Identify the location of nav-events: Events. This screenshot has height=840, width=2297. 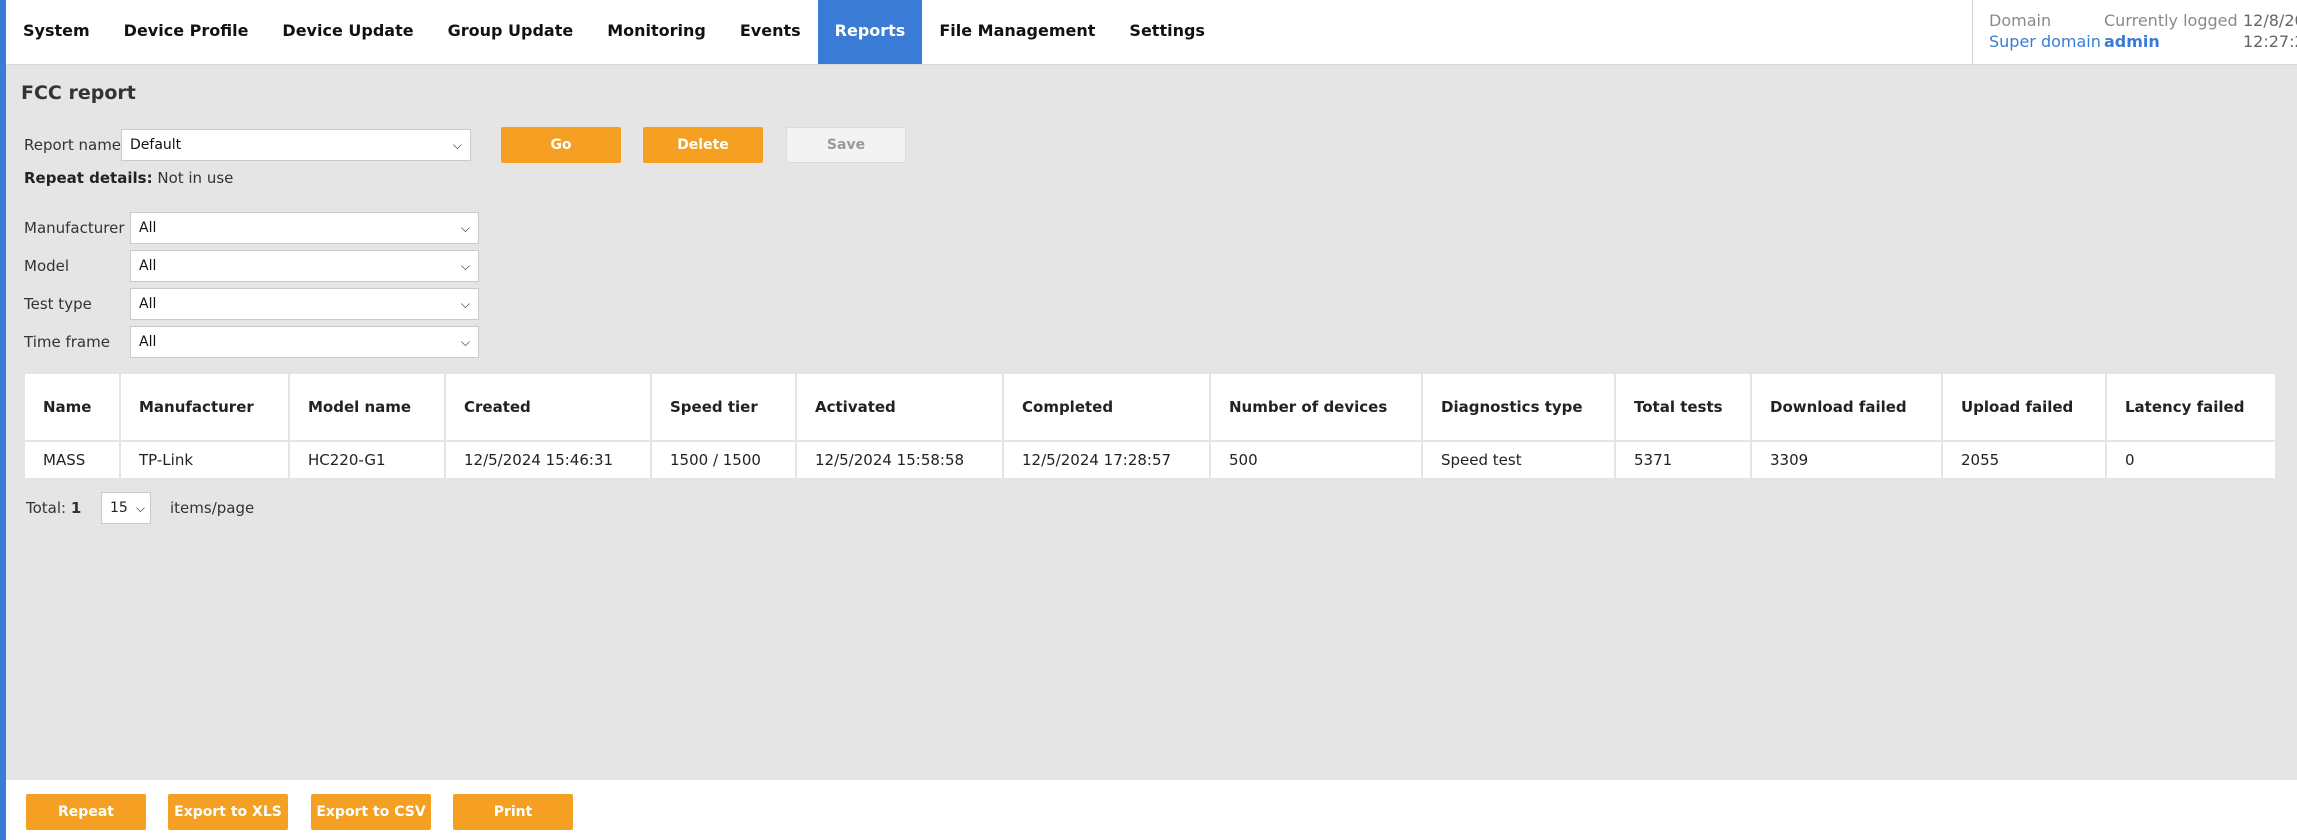
(770, 32).